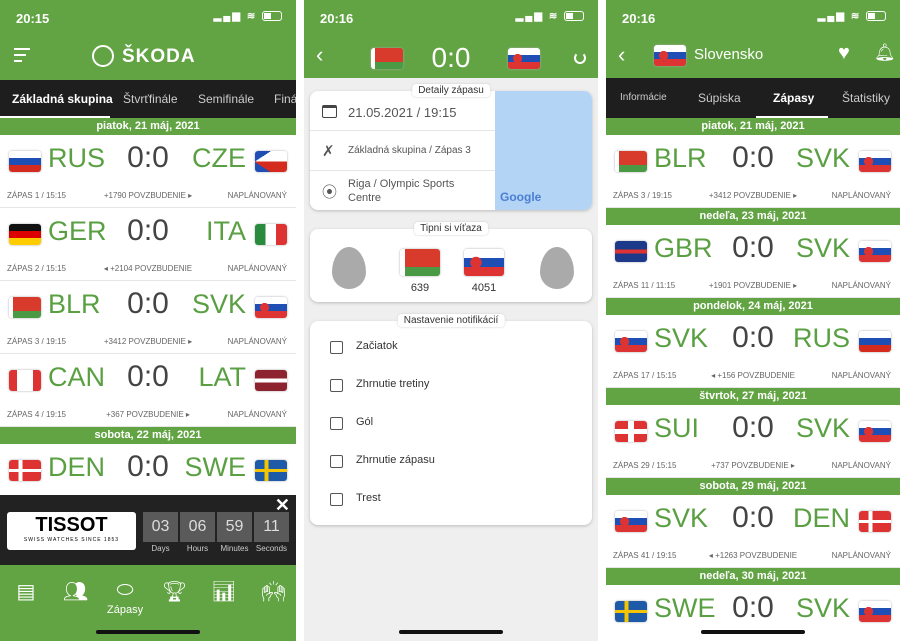 This screenshot has height=641, width=900. What do you see at coordinates (271, 161) in the screenshot?
I see `flag-cze-icon` at bounding box center [271, 161].